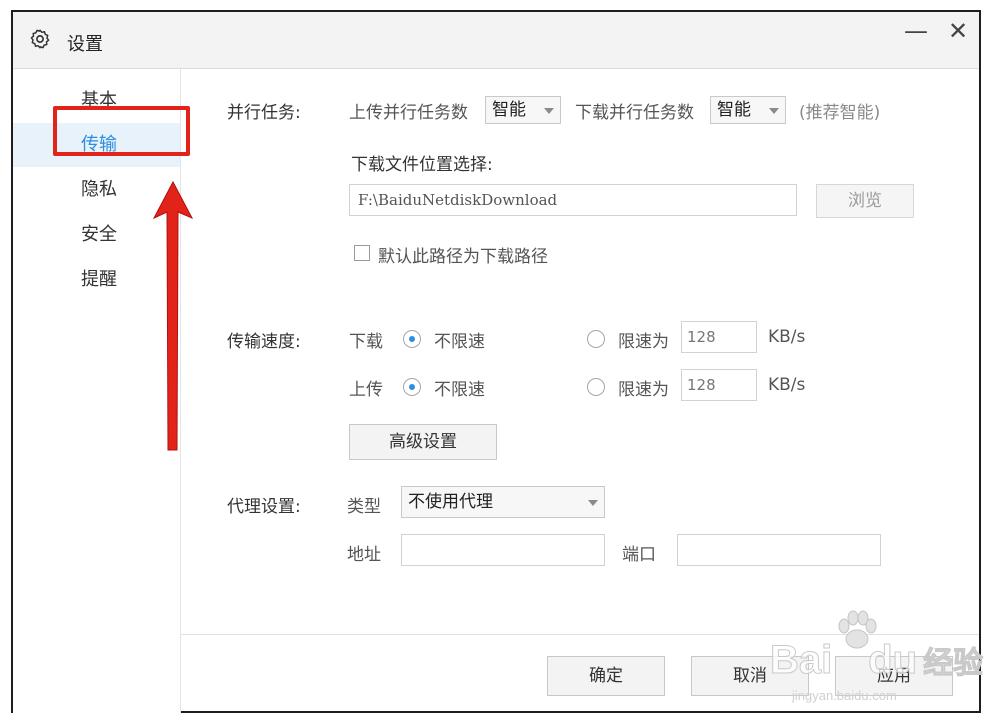  What do you see at coordinates (366, 342) in the screenshot?
I see `download-speed-label: 下载` at bounding box center [366, 342].